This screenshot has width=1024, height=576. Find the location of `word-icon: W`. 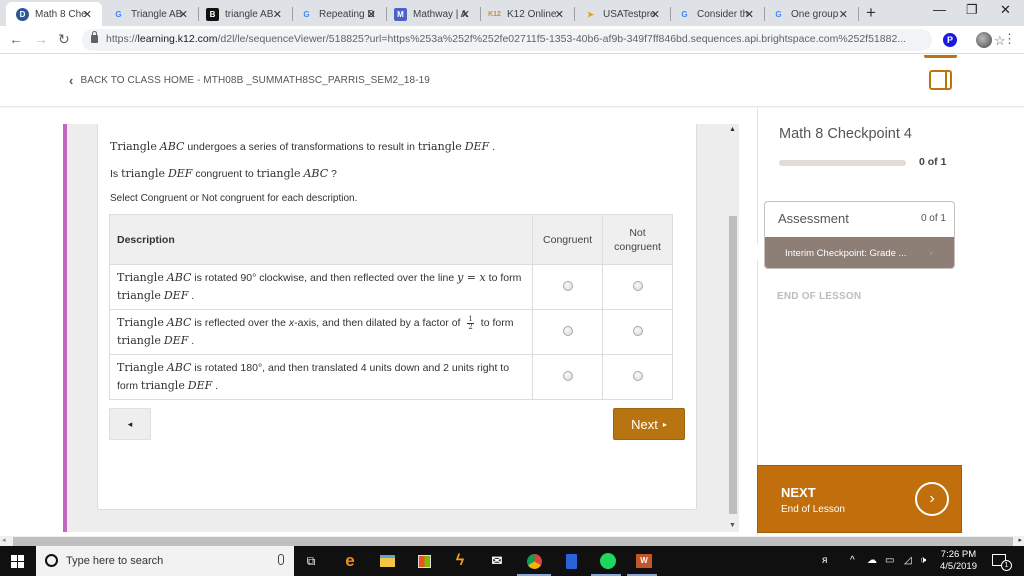

word-icon: W is located at coordinates (644, 561).